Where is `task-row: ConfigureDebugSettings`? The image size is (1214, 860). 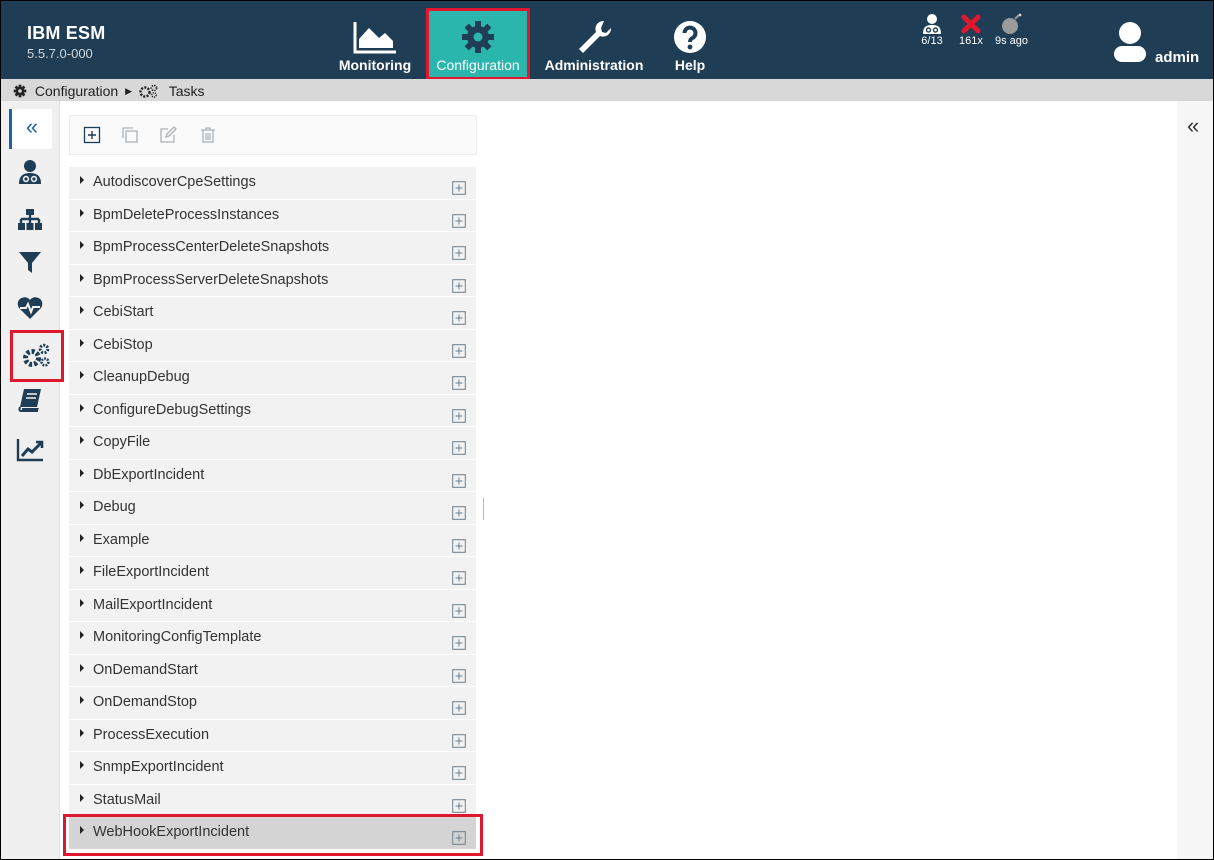 task-row: ConfigureDebugSettings is located at coordinates (272, 410).